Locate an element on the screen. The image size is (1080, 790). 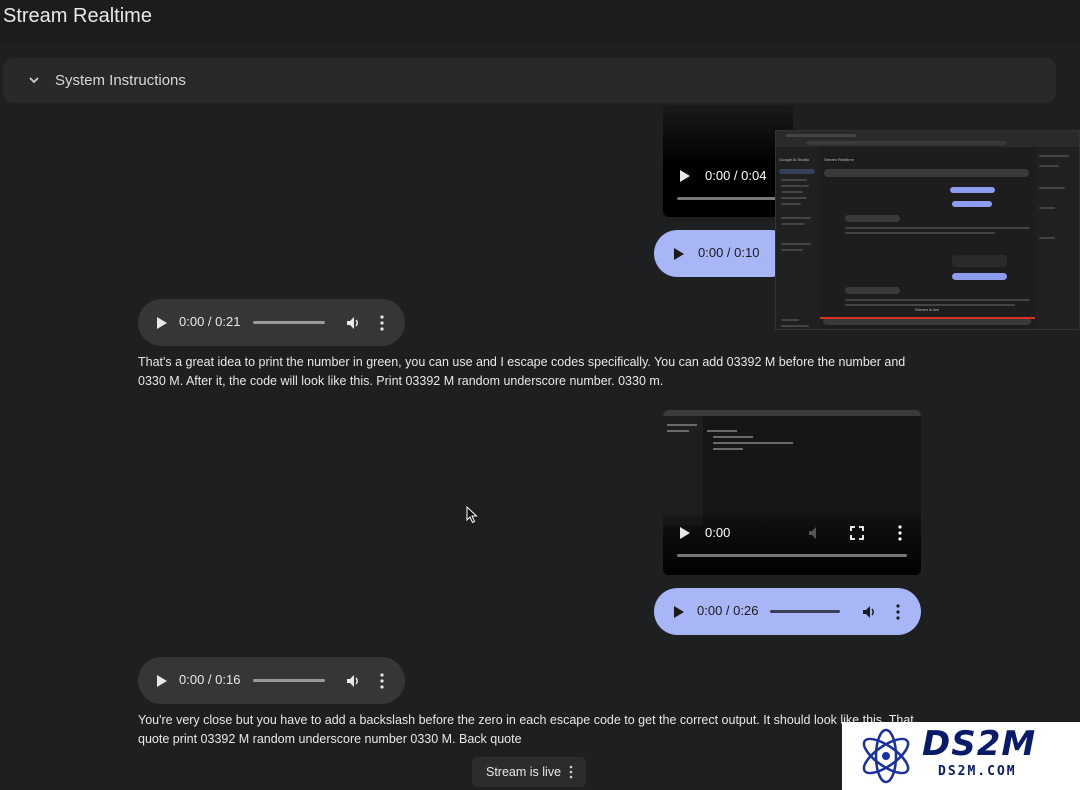
audio-player-model: 0:00 / 0:21 is located at coordinates (271, 322).